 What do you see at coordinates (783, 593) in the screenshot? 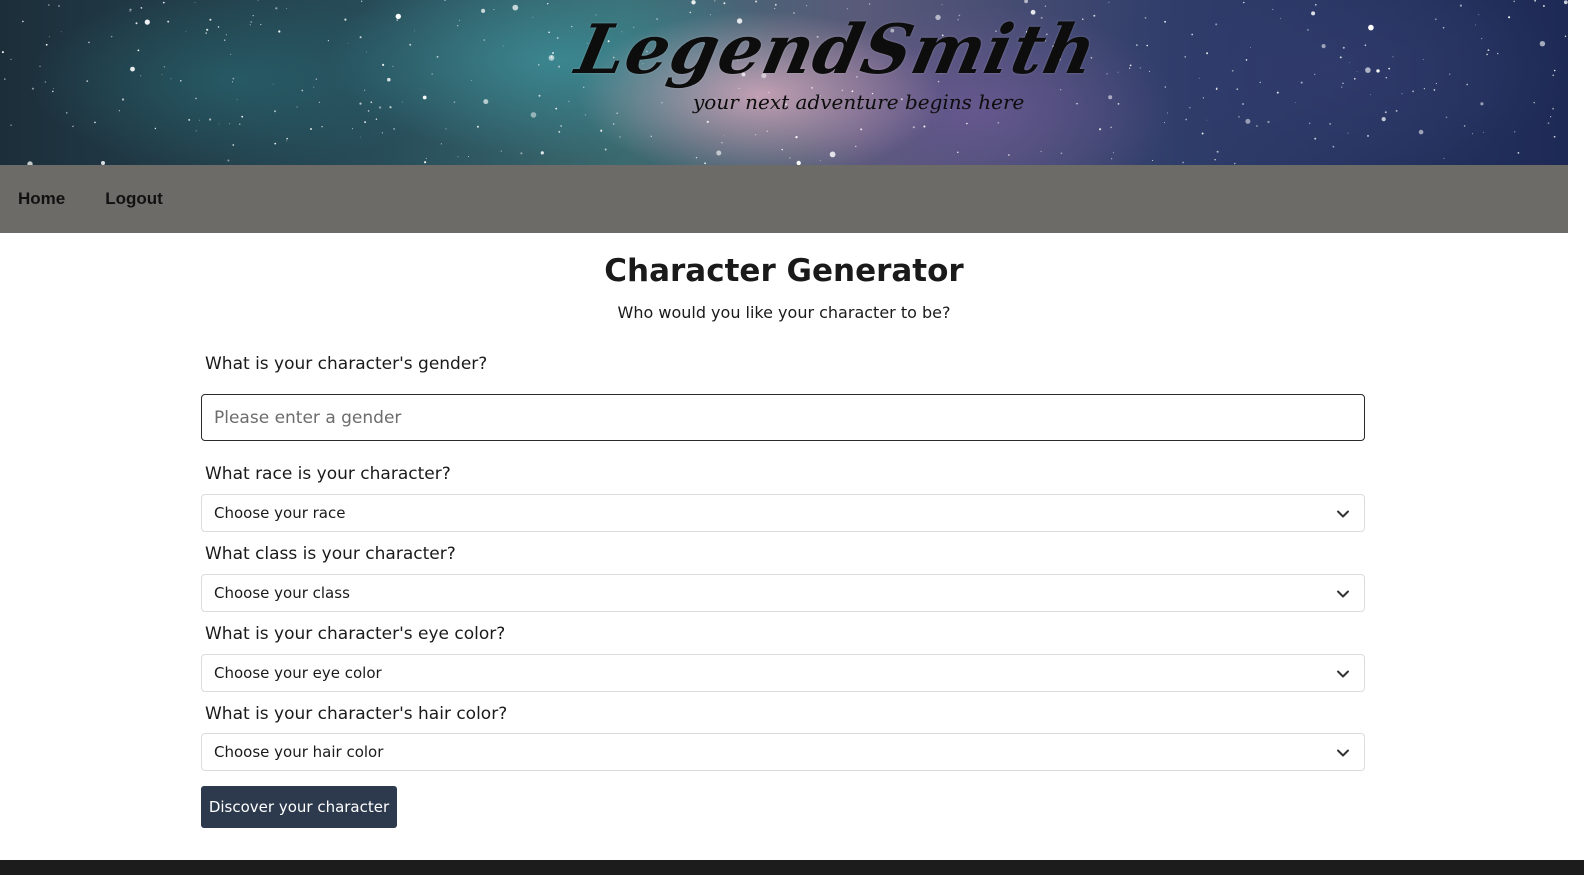
I see `class-select: Choose your class` at bounding box center [783, 593].